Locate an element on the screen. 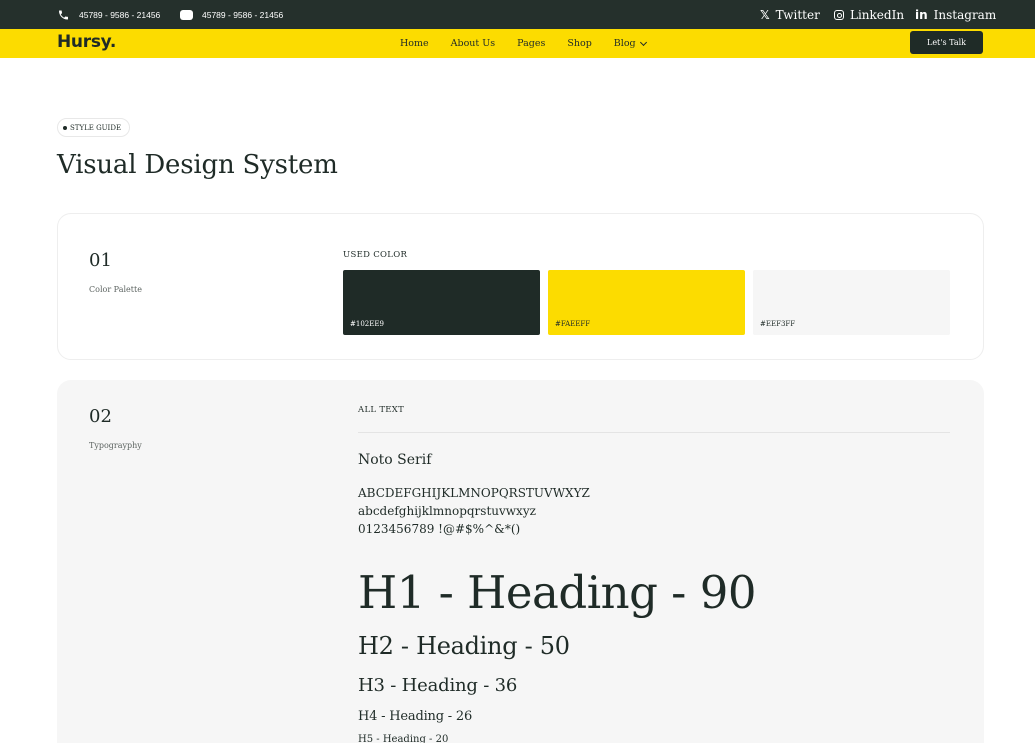 This screenshot has height=743, width=1035. phone-icon is located at coordinates (63, 14).